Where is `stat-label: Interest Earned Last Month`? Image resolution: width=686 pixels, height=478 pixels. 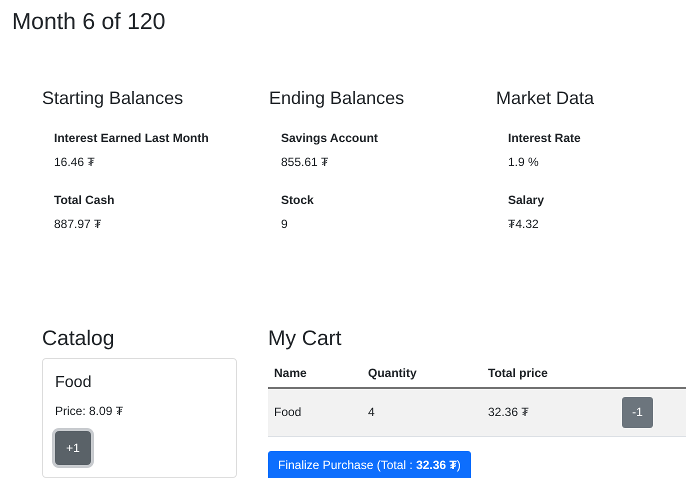
stat-label: Interest Earned Last Month is located at coordinates (132, 138).